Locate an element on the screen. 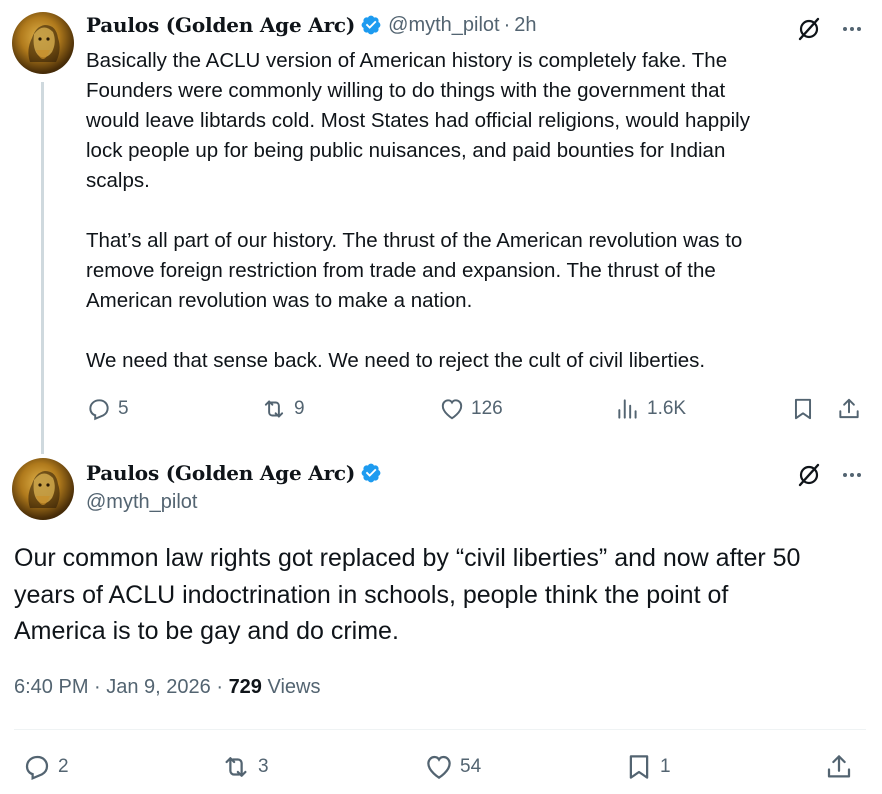 The width and height of the screenshot is (882, 794). like-button: 126 is located at coordinates (471, 409).